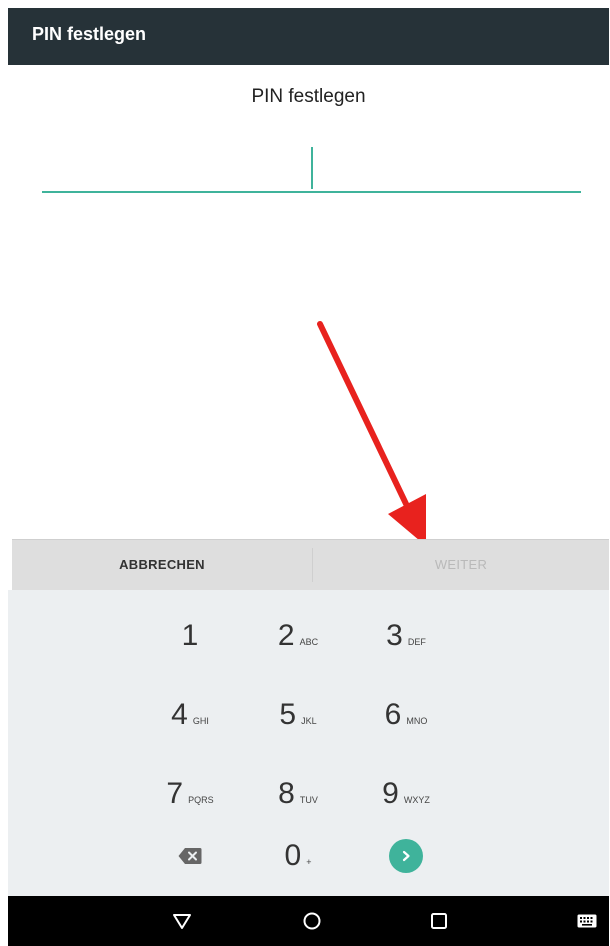 This screenshot has width=610, height=946. I want to click on enter-button, so click(406, 856).